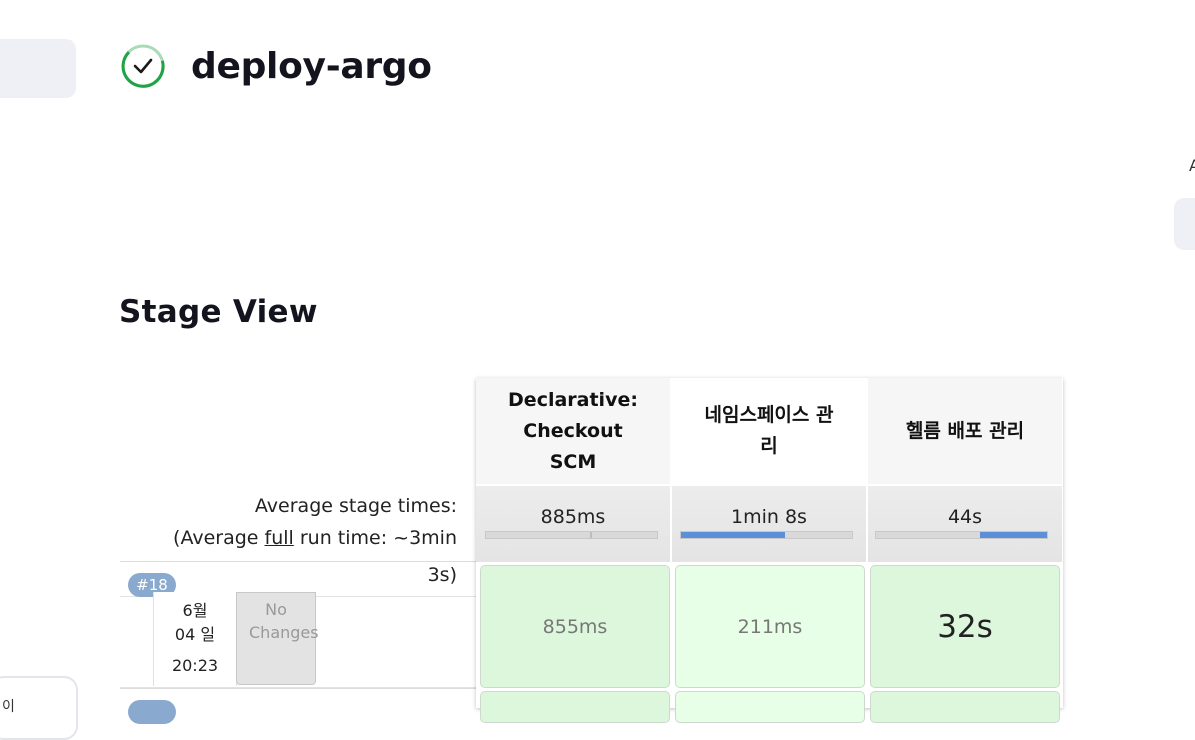  Describe the element at coordinates (591, 535) in the screenshot. I see `avg-progress-marker` at that location.